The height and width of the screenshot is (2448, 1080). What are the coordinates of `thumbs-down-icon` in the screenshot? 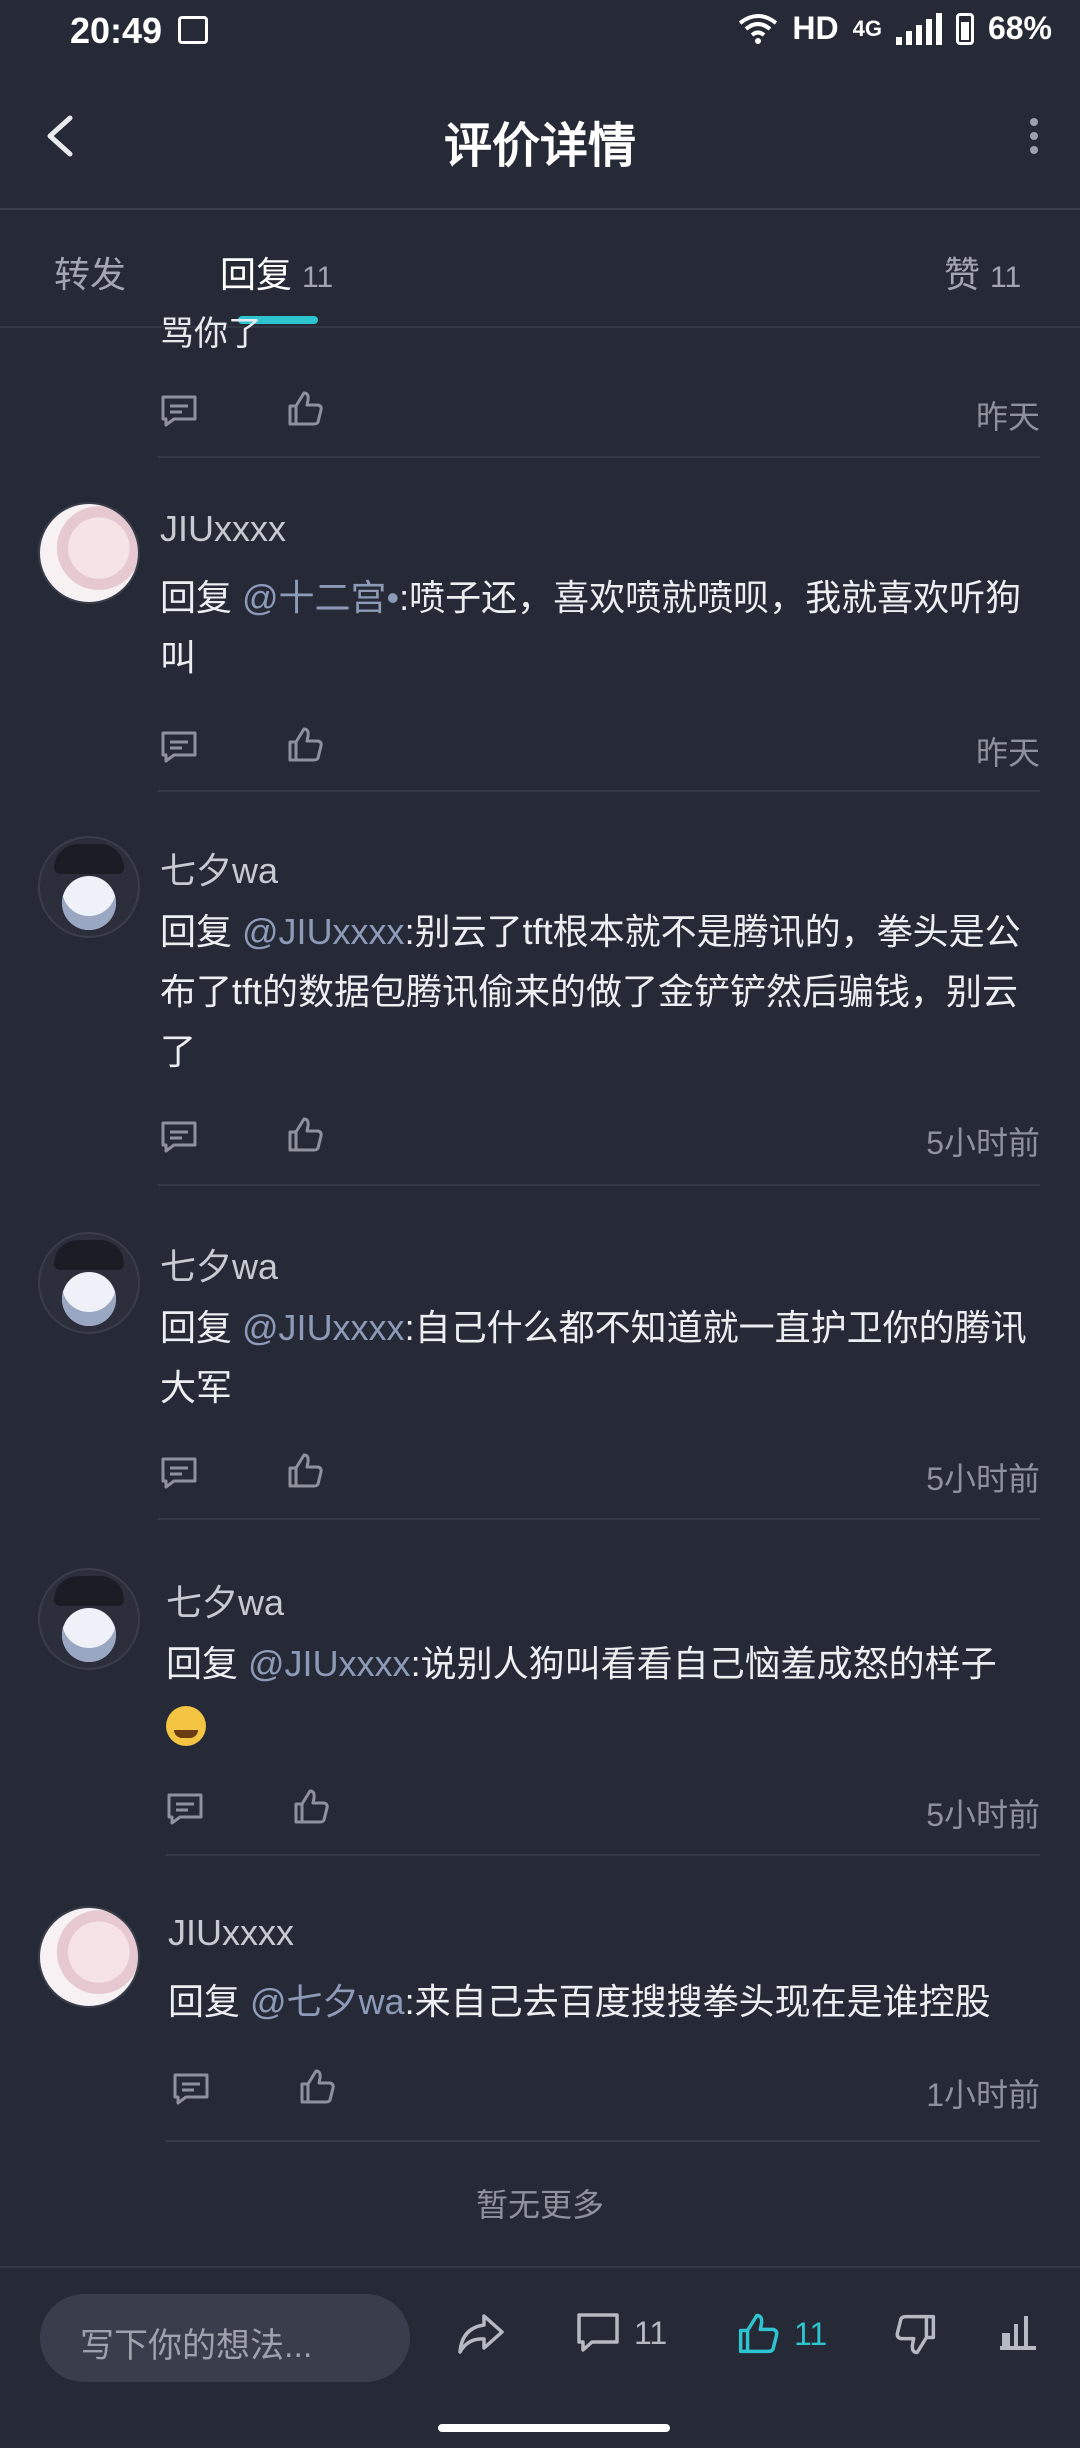 It's located at (915, 2334).